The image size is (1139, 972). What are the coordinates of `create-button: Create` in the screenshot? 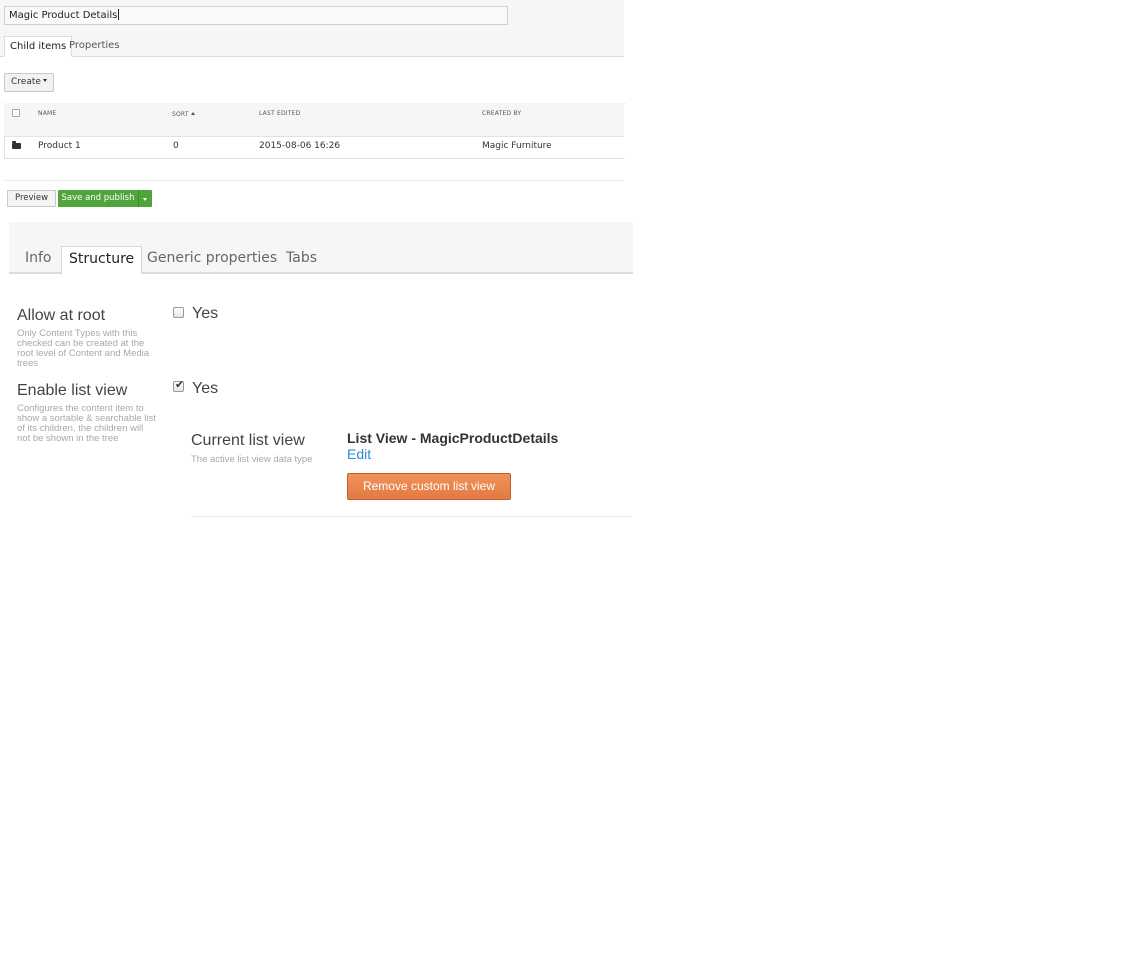 It's located at (29, 82).